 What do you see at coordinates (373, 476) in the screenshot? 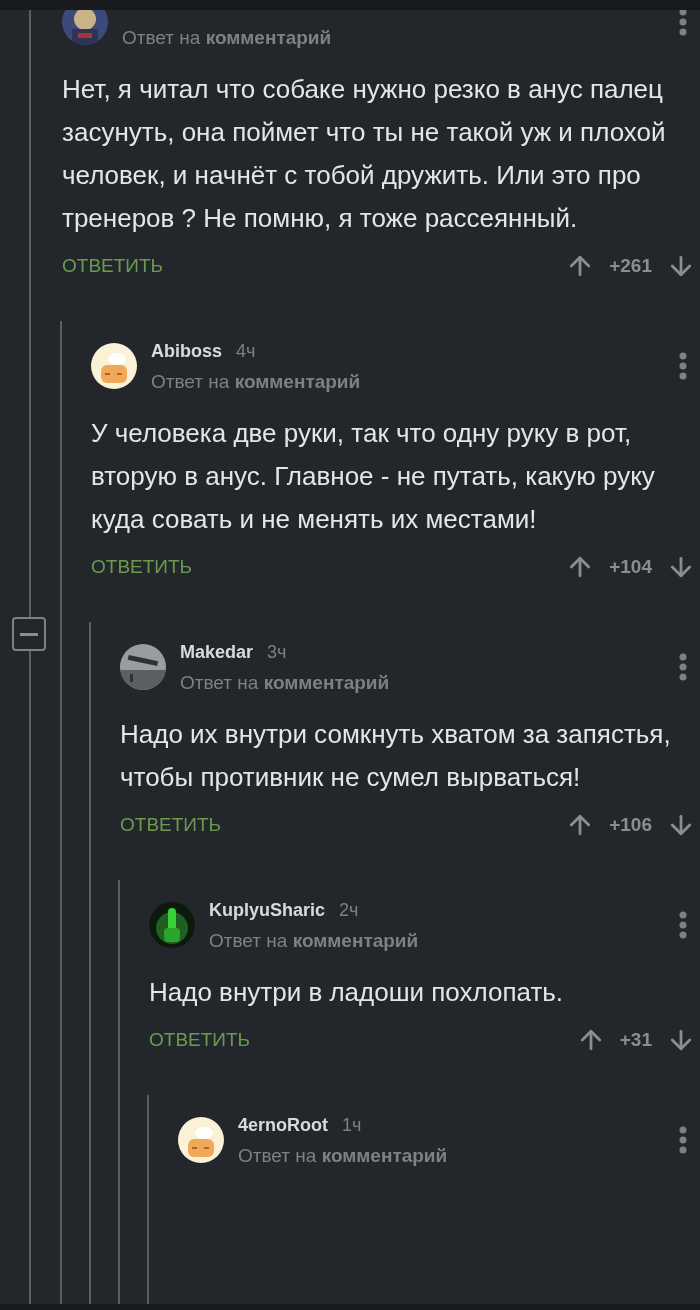
I see `comment-text: У человека две руки, так что одну руку в рот, вторую в анус. Главное - не путать, какую руку куда совать и не менять их местами!` at bounding box center [373, 476].